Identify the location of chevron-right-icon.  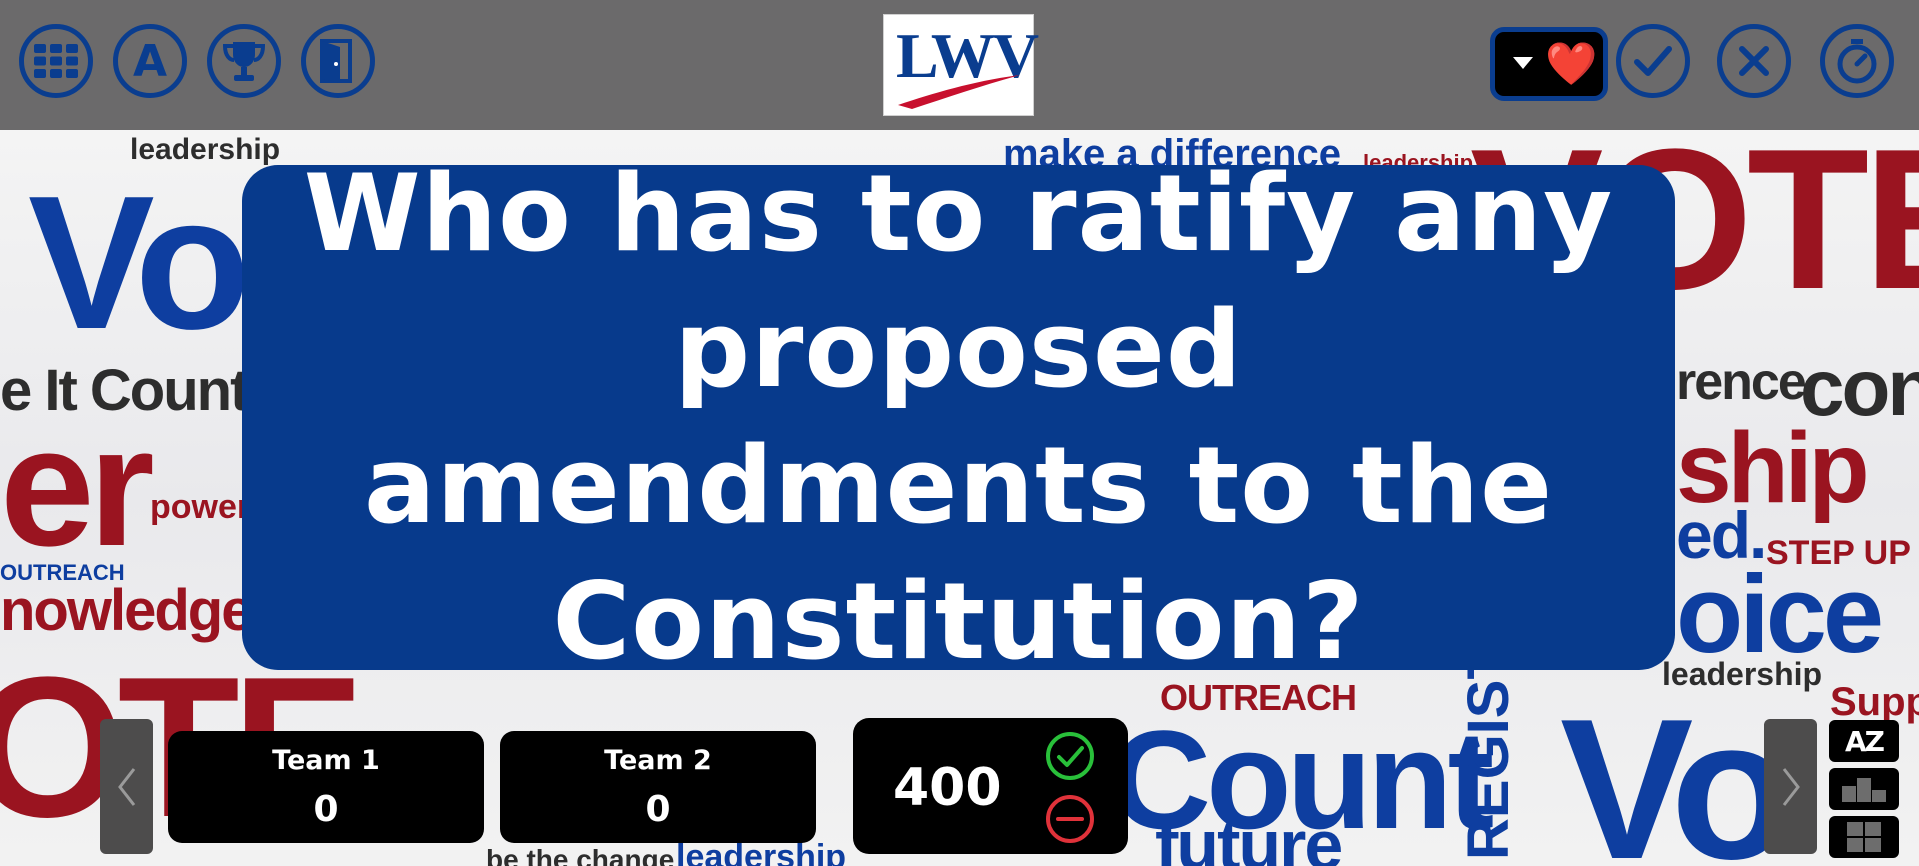
(1791, 786).